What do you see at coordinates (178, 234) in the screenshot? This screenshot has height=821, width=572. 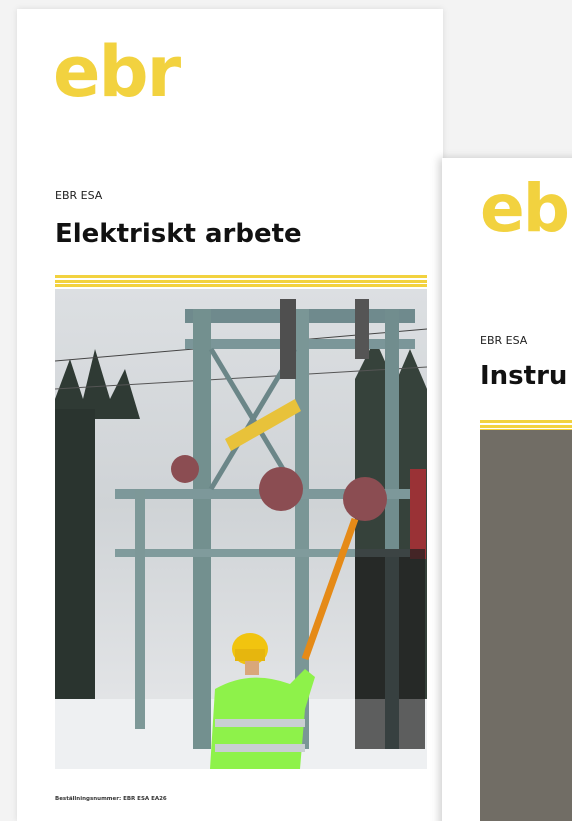 I see `cover-title: Elektriskt arbete` at bounding box center [178, 234].